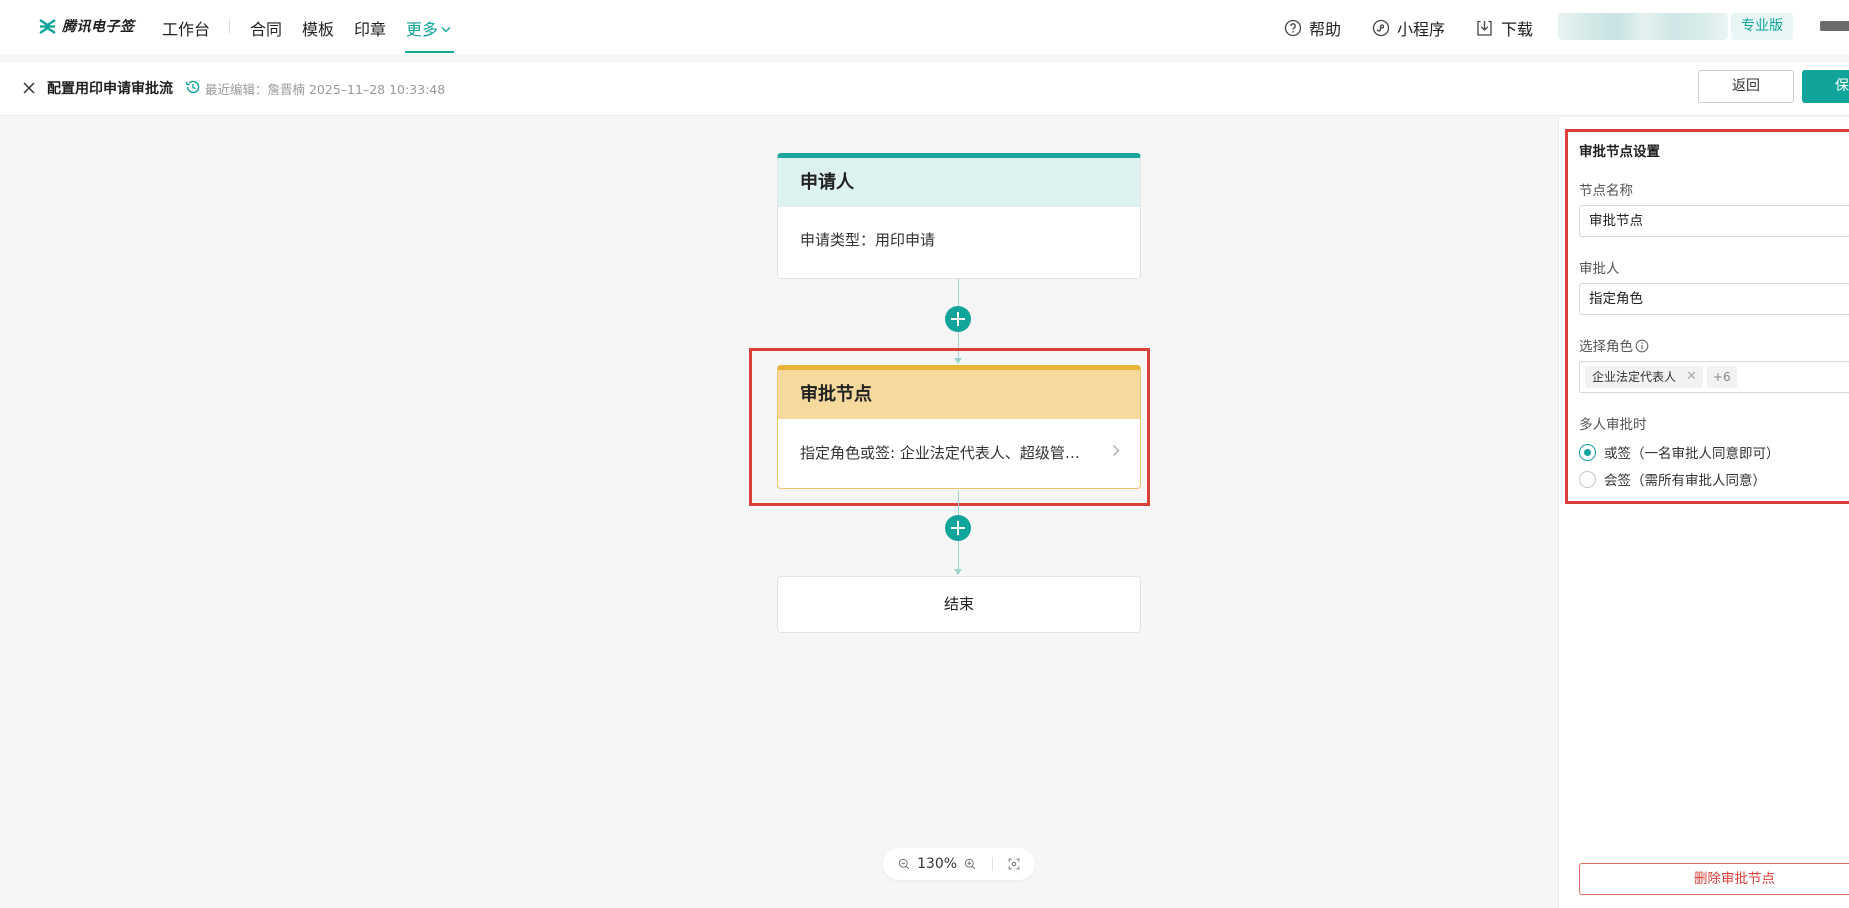 This screenshot has height=908, width=1849. I want to click on download-label: 下载, so click(1517, 29).